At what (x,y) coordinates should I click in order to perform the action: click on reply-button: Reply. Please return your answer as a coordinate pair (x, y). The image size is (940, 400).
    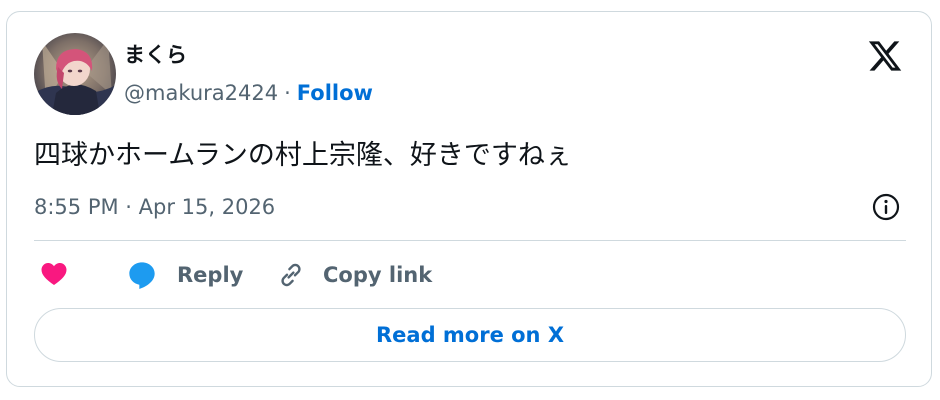
    Looking at the image, I should click on (184, 275).